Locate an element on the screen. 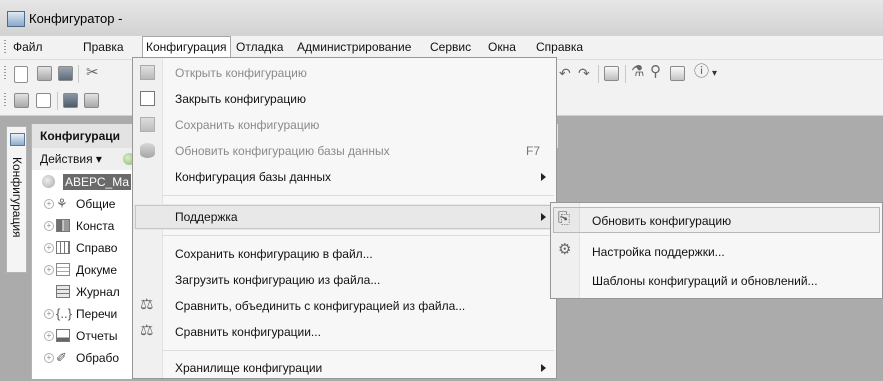 This screenshot has width=883, height=381. menu-help: Справка is located at coordinates (559, 47).